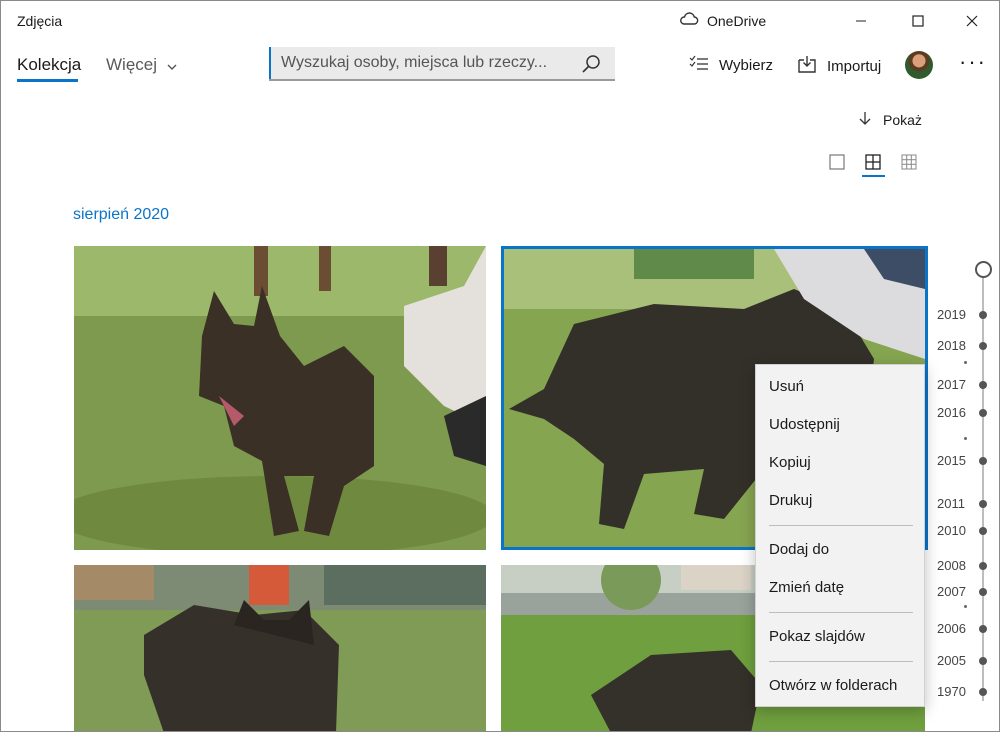 Image resolution: width=1000 pixels, height=732 pixels. What do you see at coordinates (840, 425) in the screenshot?
I see `menu-item-share: Udostępnij` at bounding box center [840, 425].